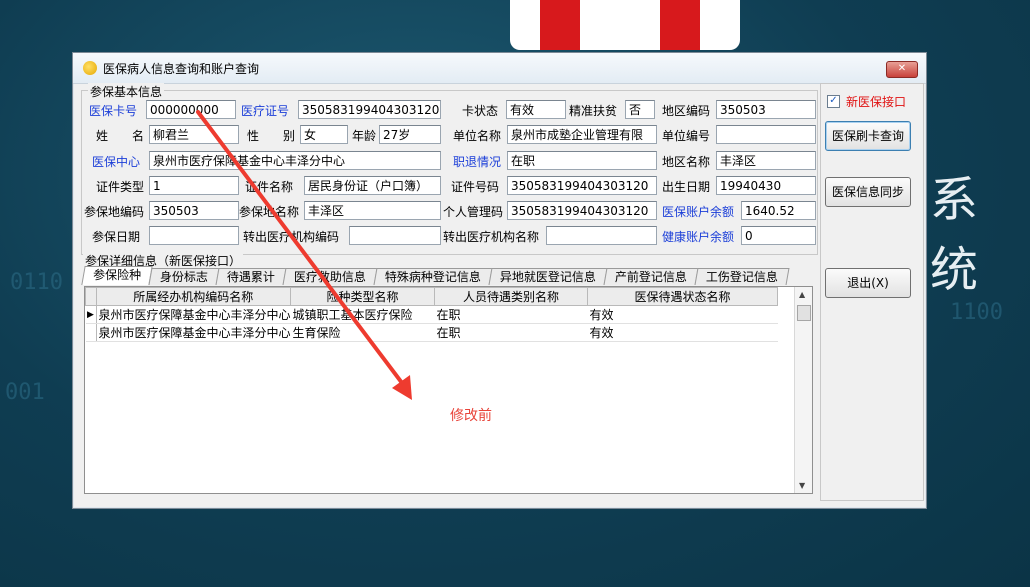 This screenshot has width=1030, height=587. What do you see at coordinates (471, 416) in the screenshot?
I see `annotation-label: 修改前` at bounding box center [471, 416].